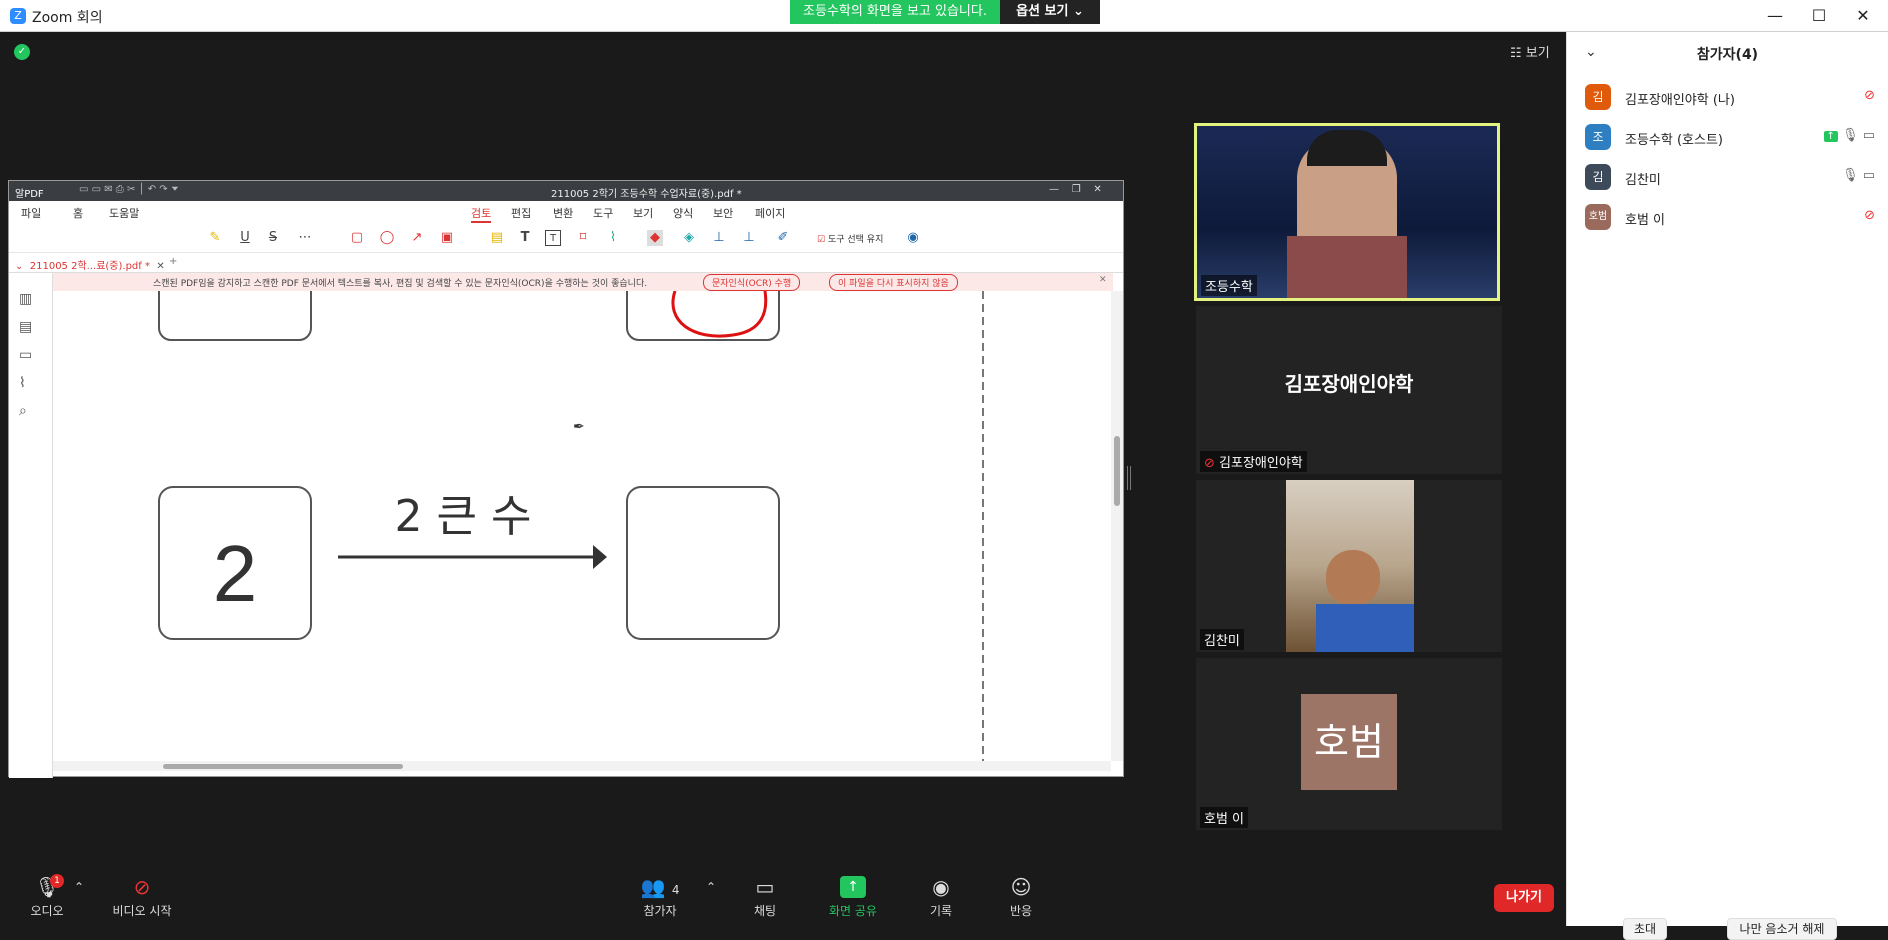 This screenshot has height=940, width=1888. What do you see at coordinates (655, 238) in the screenshot?
I see `eraser-icon: ◆` at bounding box center [655, 238].